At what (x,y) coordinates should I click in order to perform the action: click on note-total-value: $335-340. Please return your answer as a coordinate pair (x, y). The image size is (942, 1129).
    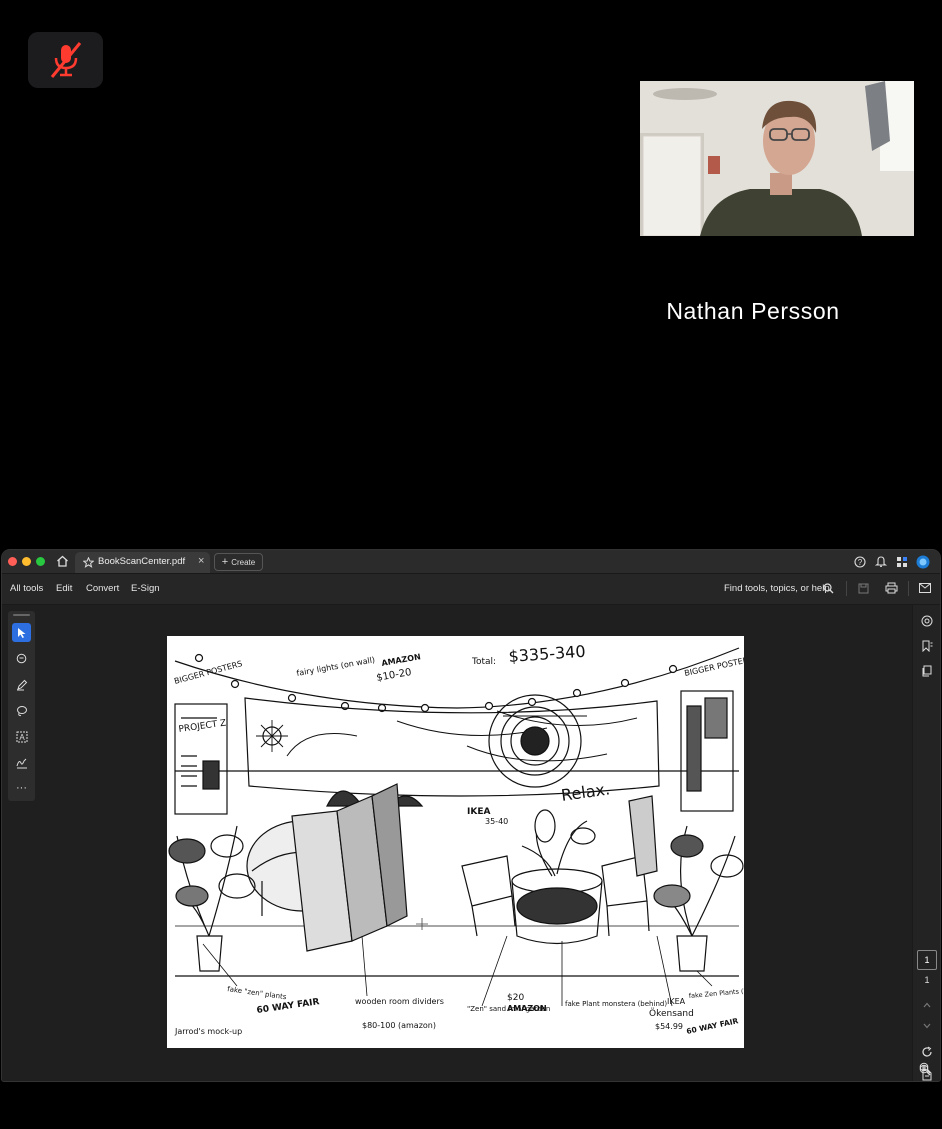
    Looking at the image, I should click on (547, 654).